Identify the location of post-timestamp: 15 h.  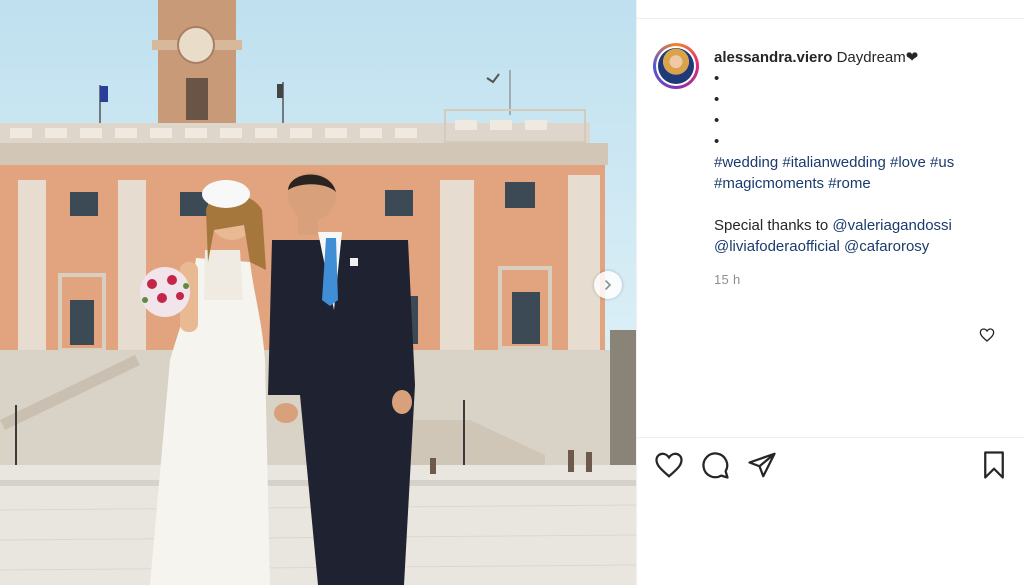
(727, 279).